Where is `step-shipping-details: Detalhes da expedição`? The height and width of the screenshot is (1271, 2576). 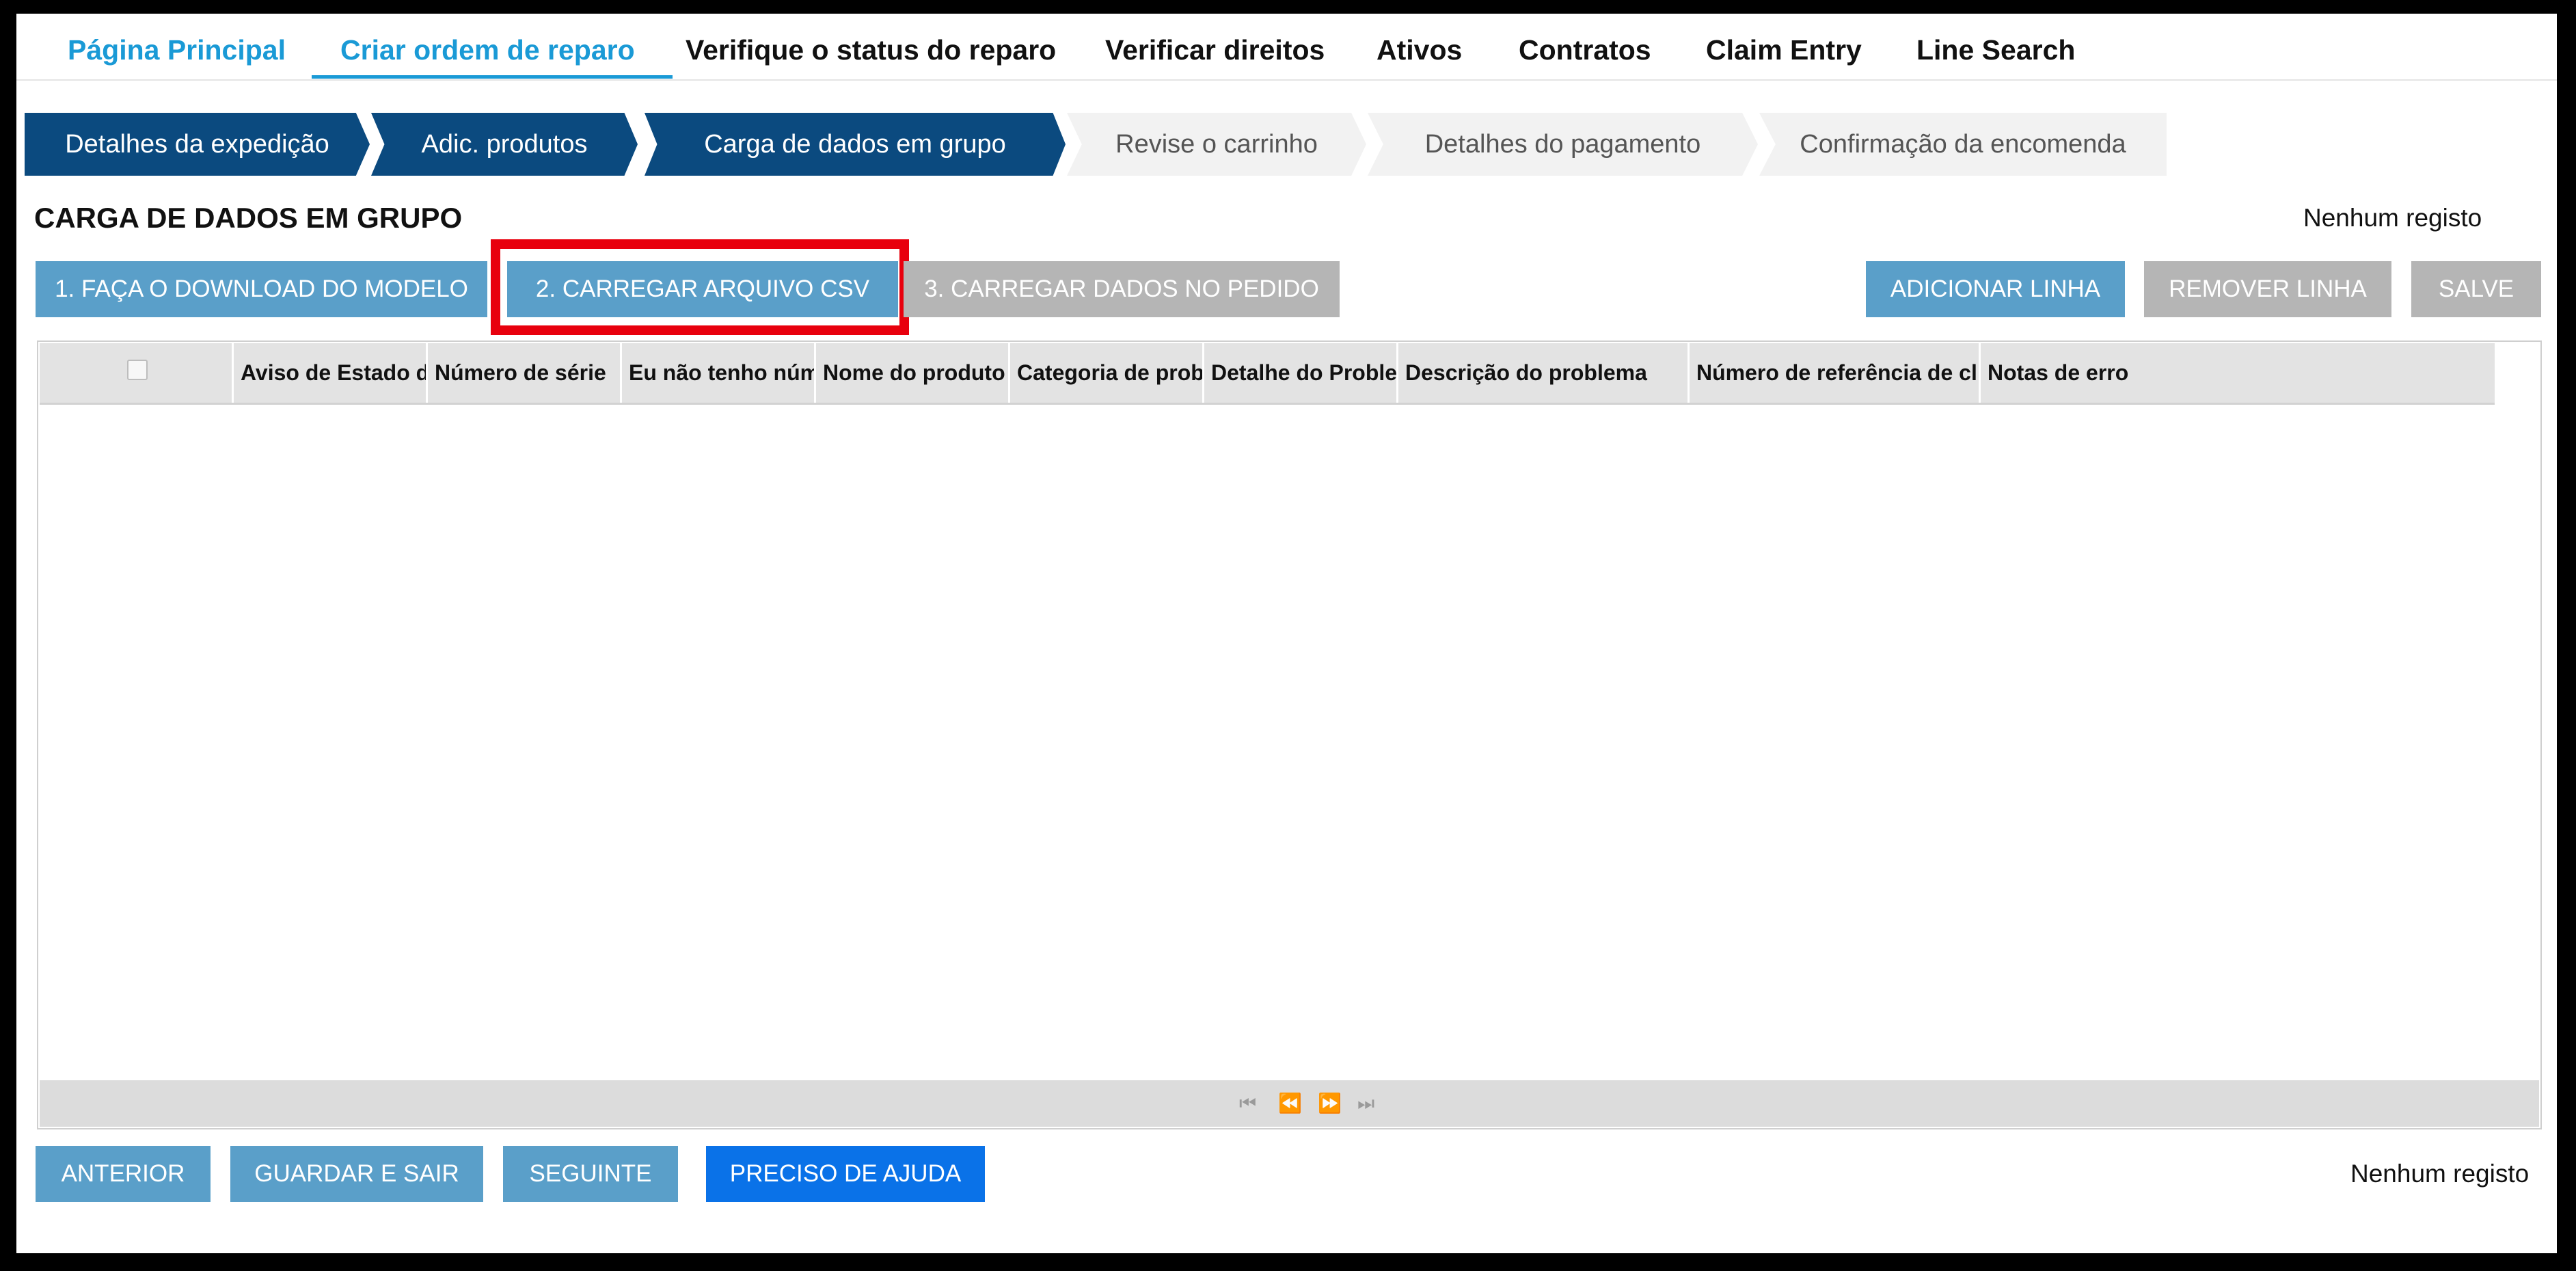
step-shipping-details: Detalhes da expedição is located at coordinates (197, 144).